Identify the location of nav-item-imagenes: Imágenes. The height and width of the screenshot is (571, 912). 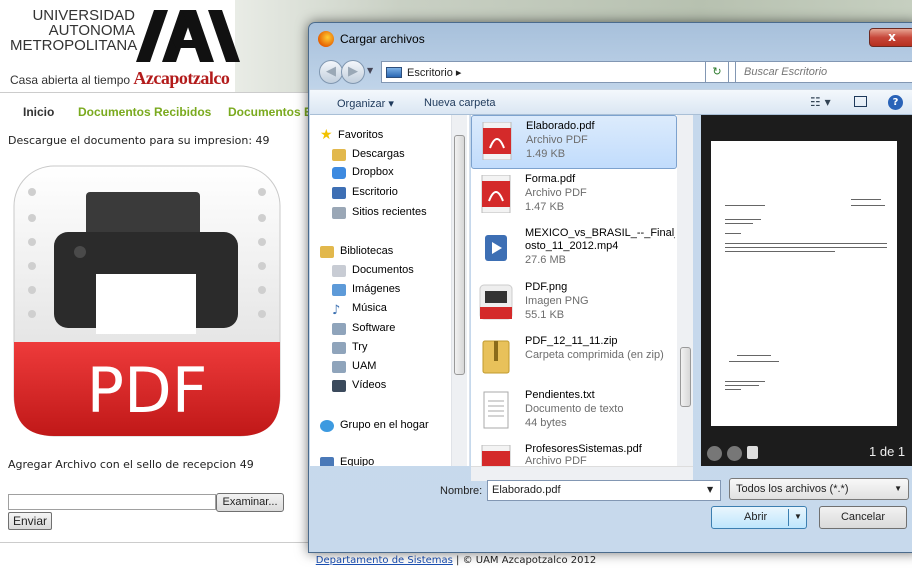
(376, 289).